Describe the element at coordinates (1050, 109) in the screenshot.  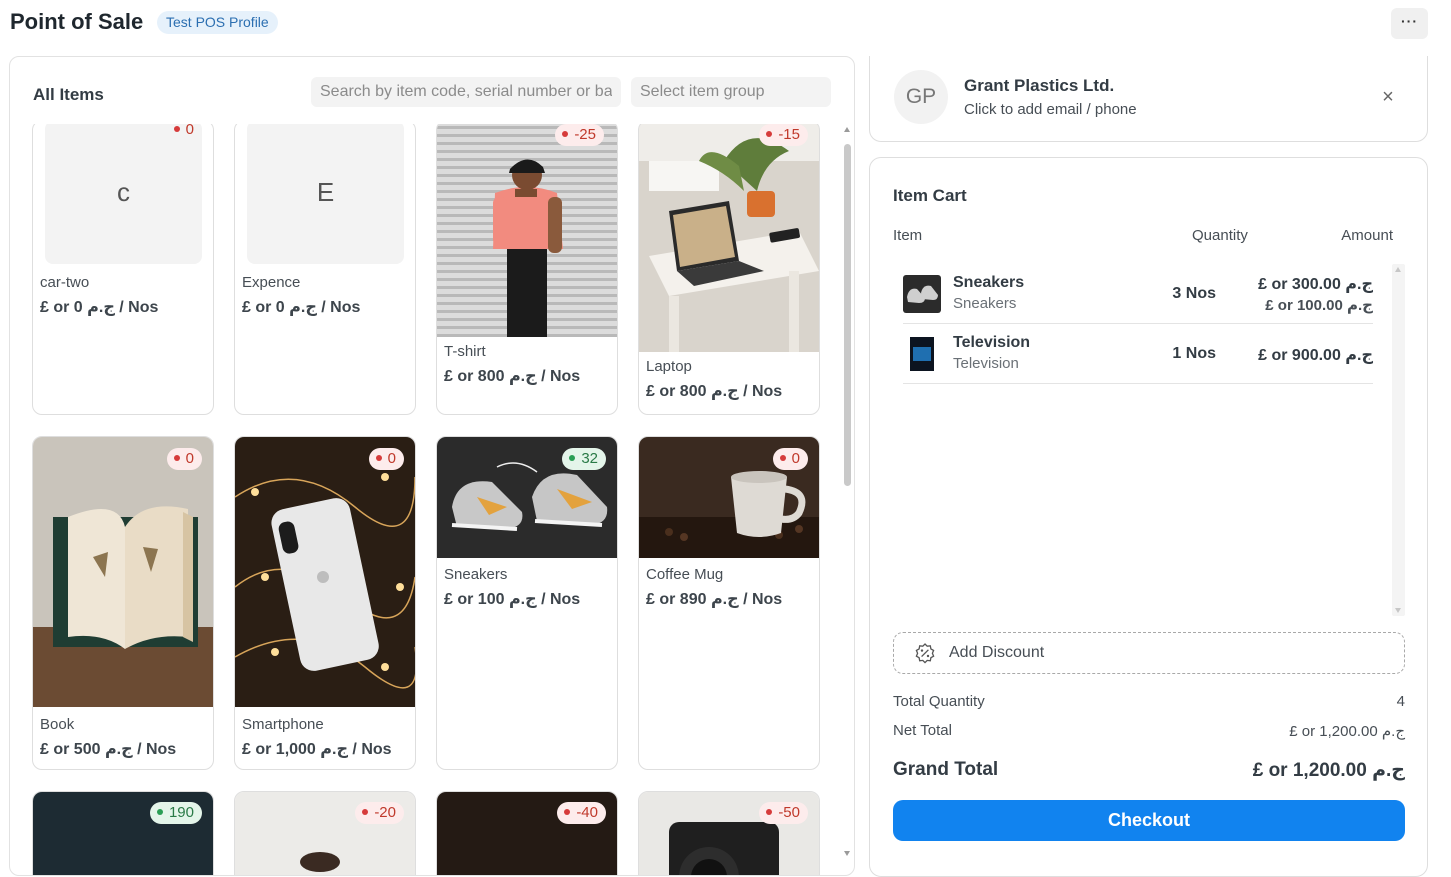
I see `customer-contact-hint: Click to add email / phone` at that location.